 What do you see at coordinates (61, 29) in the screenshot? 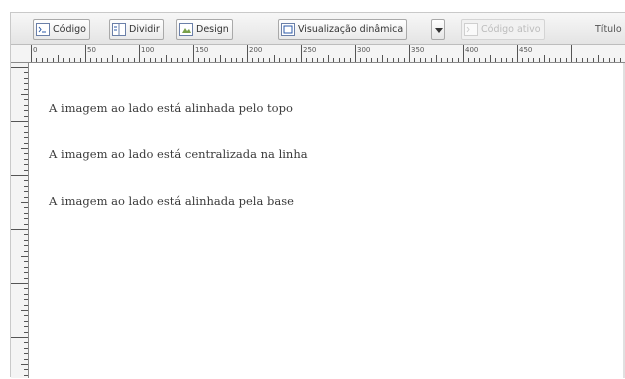
I see `code-view-button: Código` at bounding box center [61, 29].